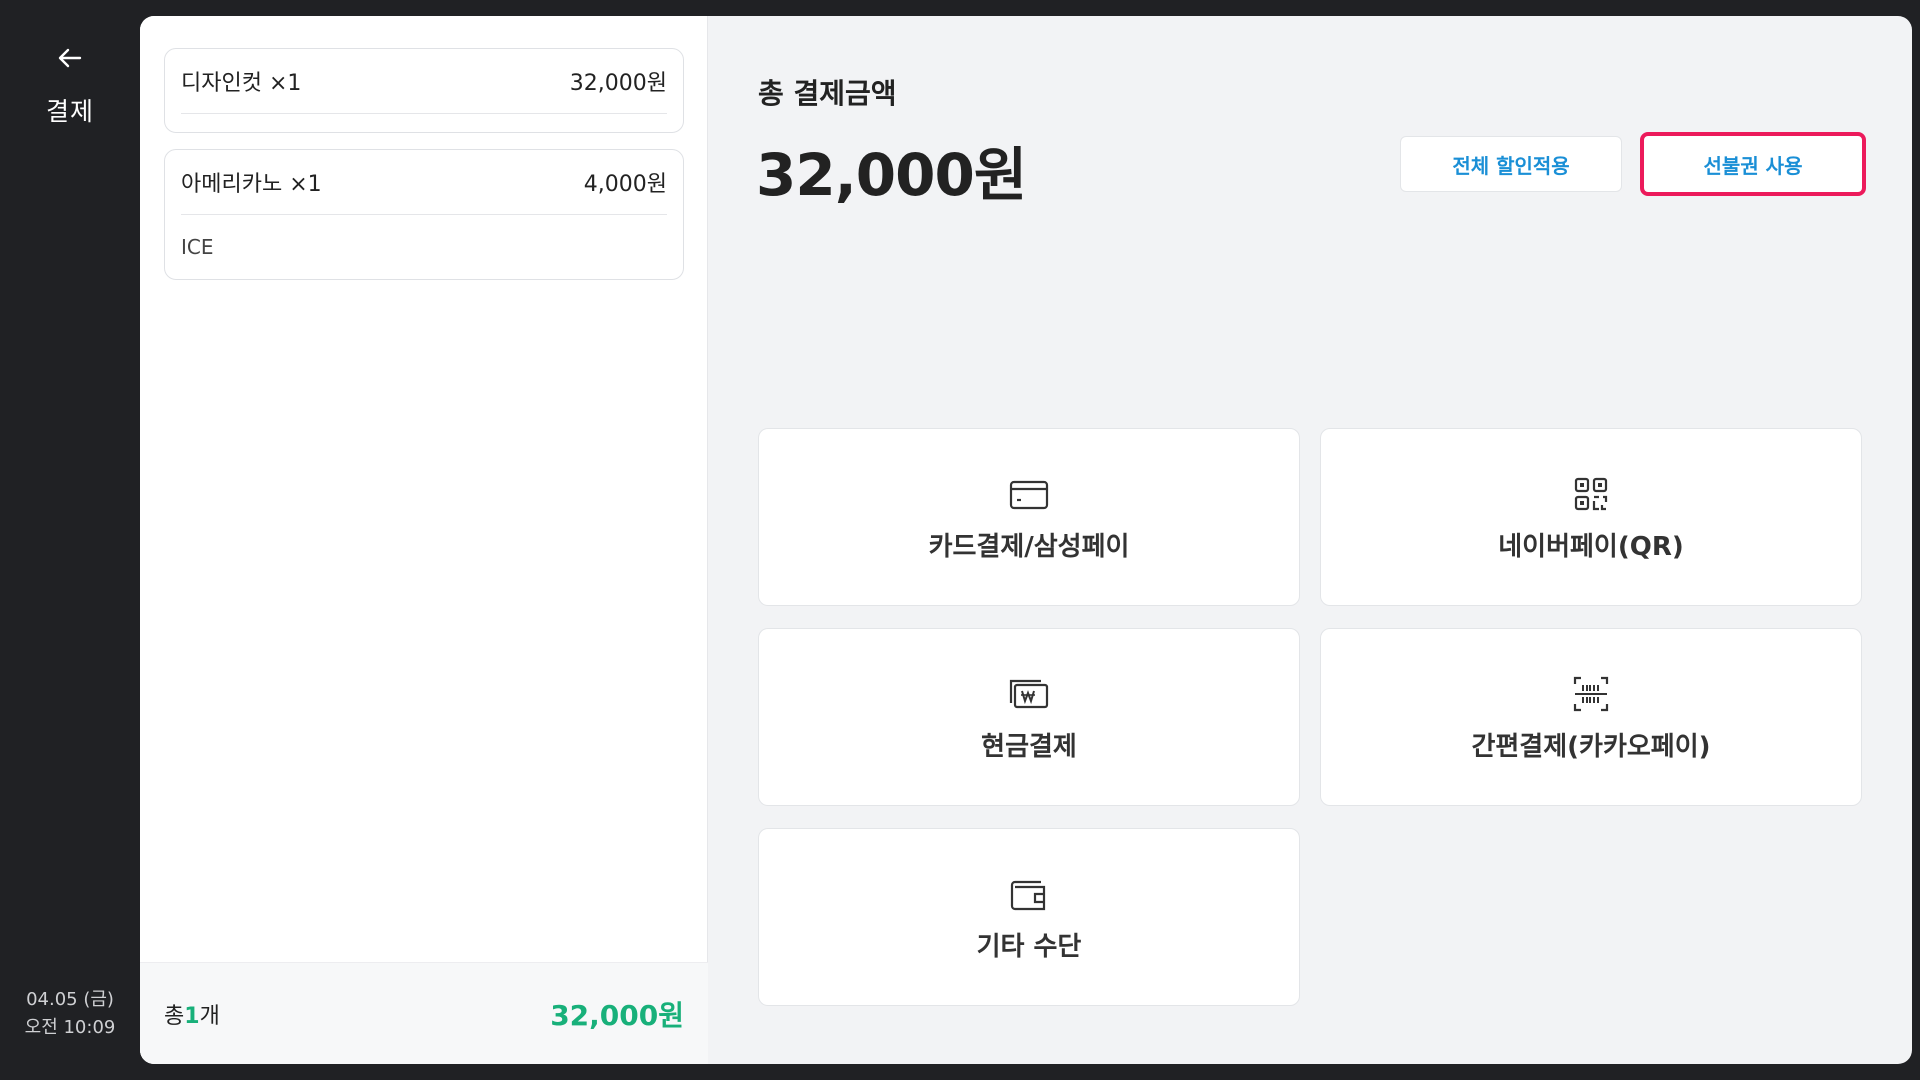  I want to click on apply-discount-button: 전체 할인적용, so click(1511, 164).